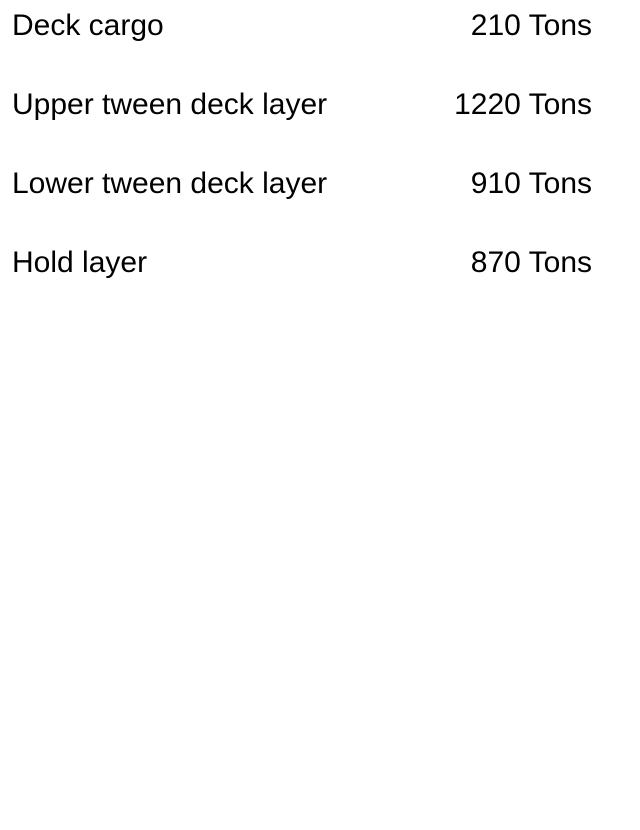 Image resolution: width=640 pixels, height=830 pixels. What do you see at coordinates (302, 203) in the screenshot?
I see `cargo-row-lower-tween-deck: Lower tween deck layer 910 Tons` at bounding box center [302, 203].